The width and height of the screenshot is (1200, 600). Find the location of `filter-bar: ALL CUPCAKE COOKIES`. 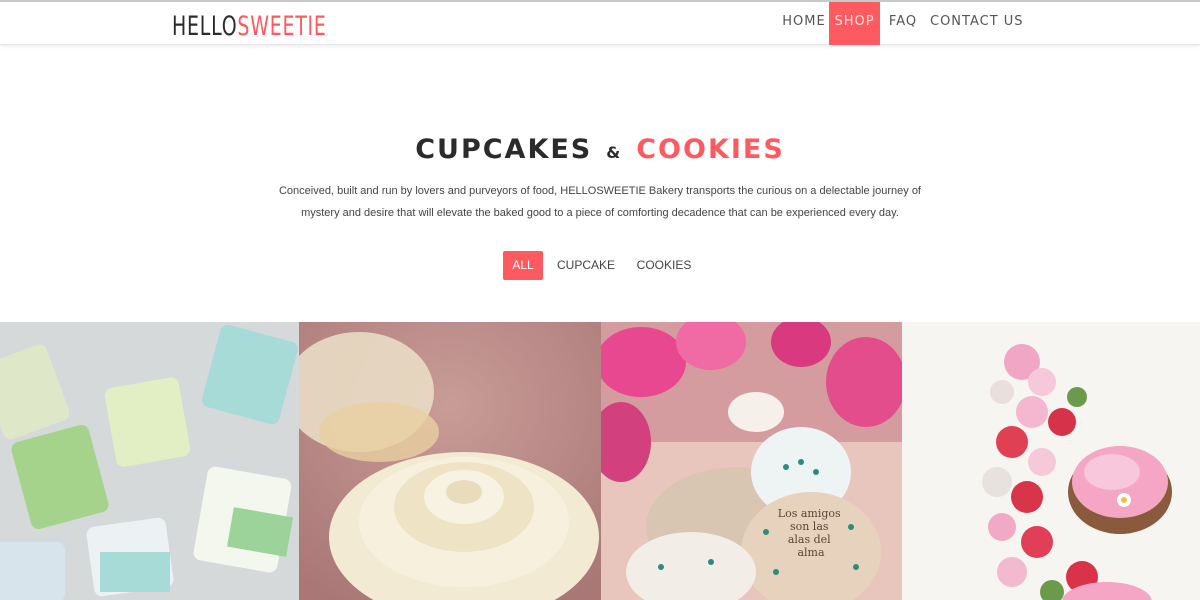

filter-bar: ALL CUPCAKE COOKIES is located at coordinates (600, 265).